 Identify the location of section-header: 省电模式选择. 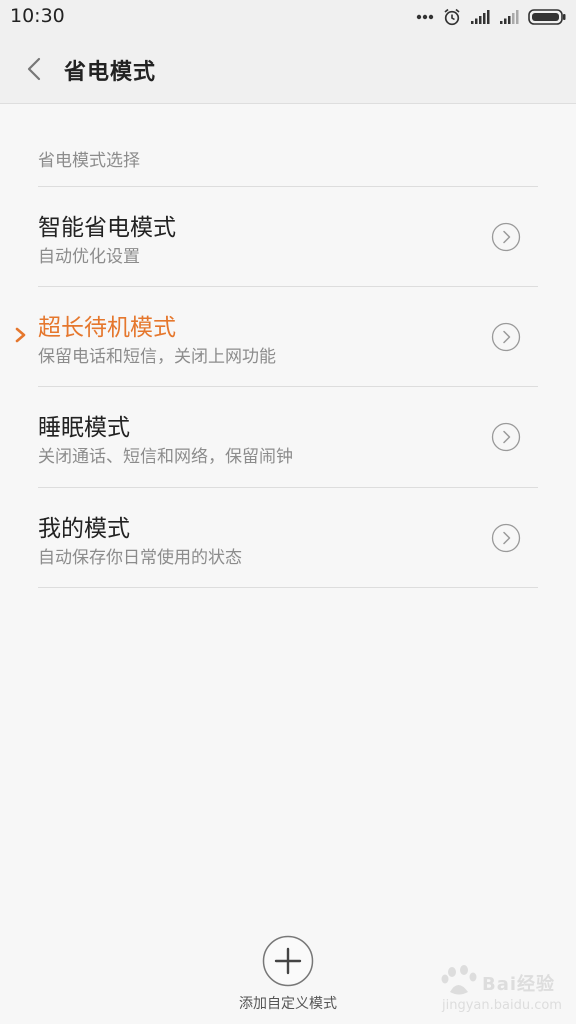
(89, 161).